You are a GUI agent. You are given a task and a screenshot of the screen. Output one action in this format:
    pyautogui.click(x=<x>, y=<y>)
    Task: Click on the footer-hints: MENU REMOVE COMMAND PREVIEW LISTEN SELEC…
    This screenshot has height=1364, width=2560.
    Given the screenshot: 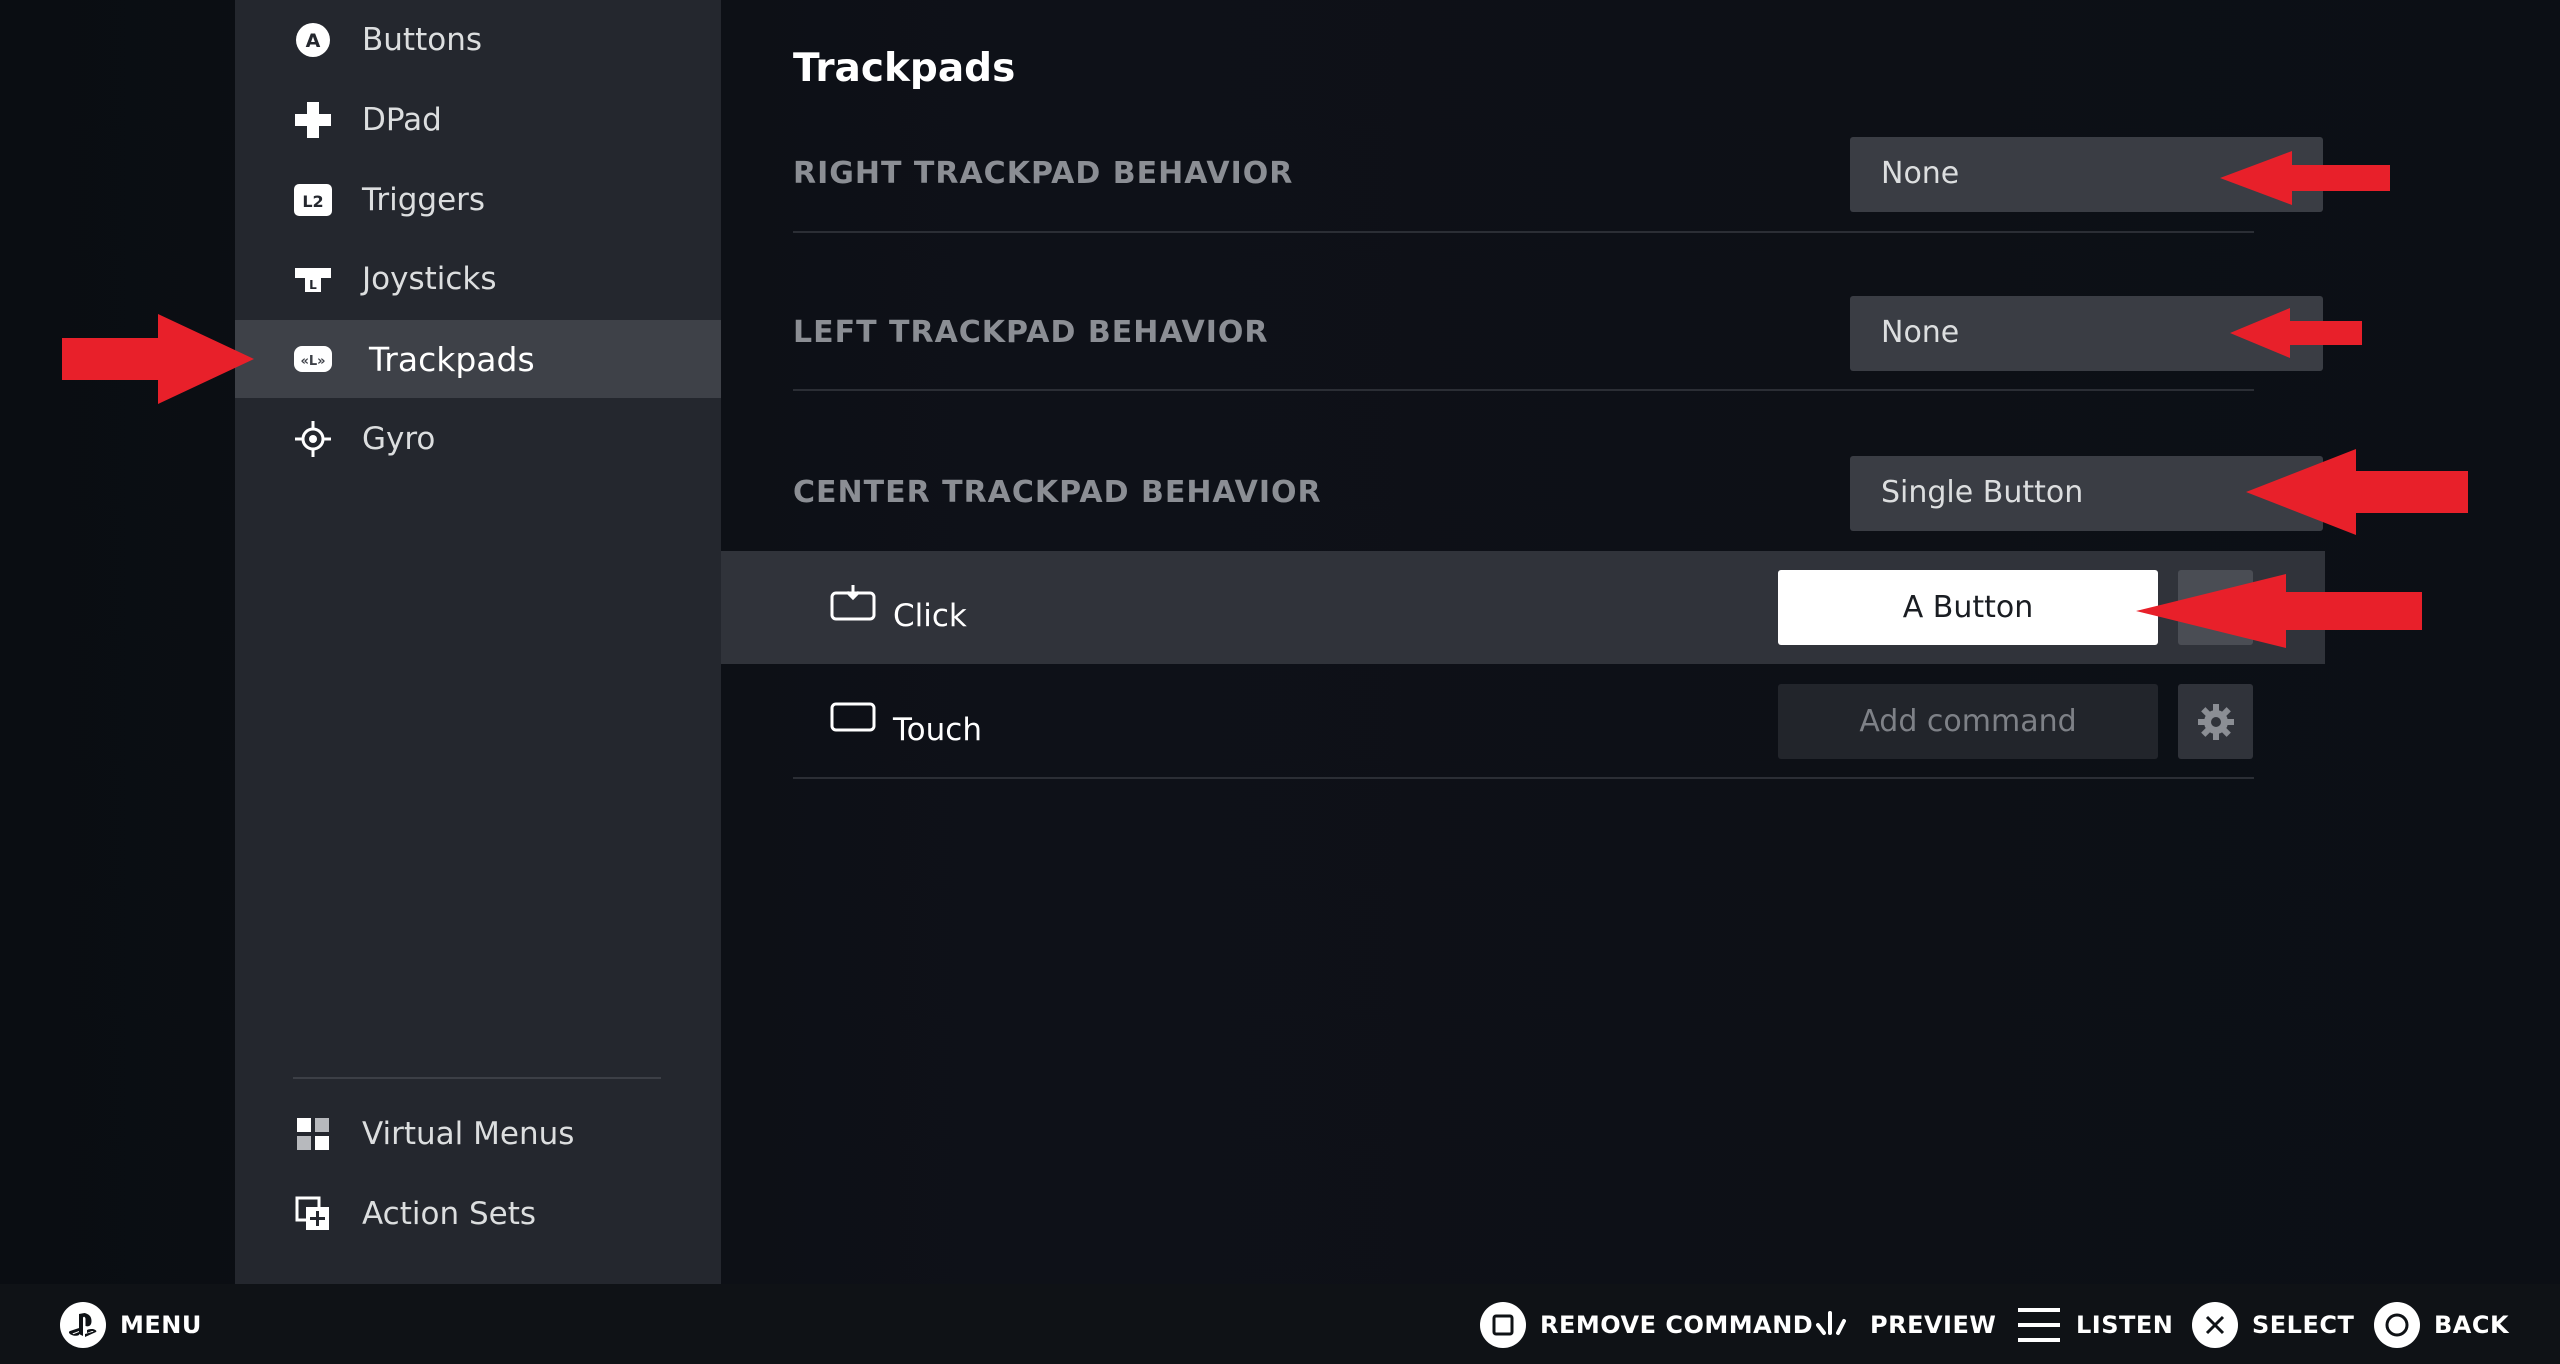 What is the action you would take?
    pyautogui.click(x=1280, y=1324)
    